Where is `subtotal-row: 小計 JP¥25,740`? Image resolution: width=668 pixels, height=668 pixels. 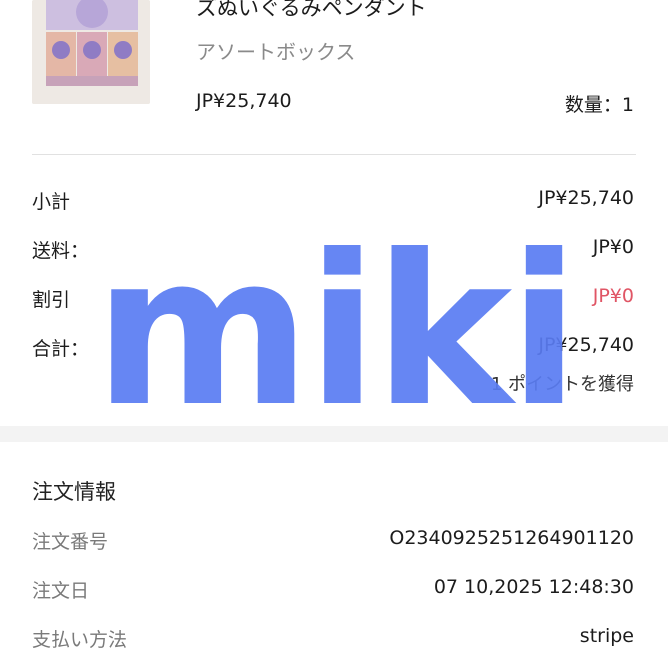 subtotal-row: 小計 JP¥25,740 is located at coordinates (333, 202).